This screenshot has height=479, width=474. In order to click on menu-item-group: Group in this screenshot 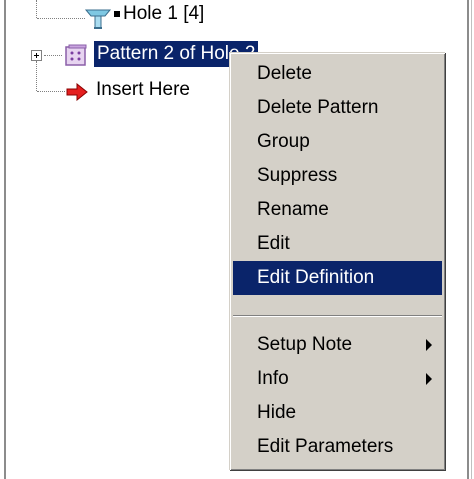, I will do `click(337, 142)`.